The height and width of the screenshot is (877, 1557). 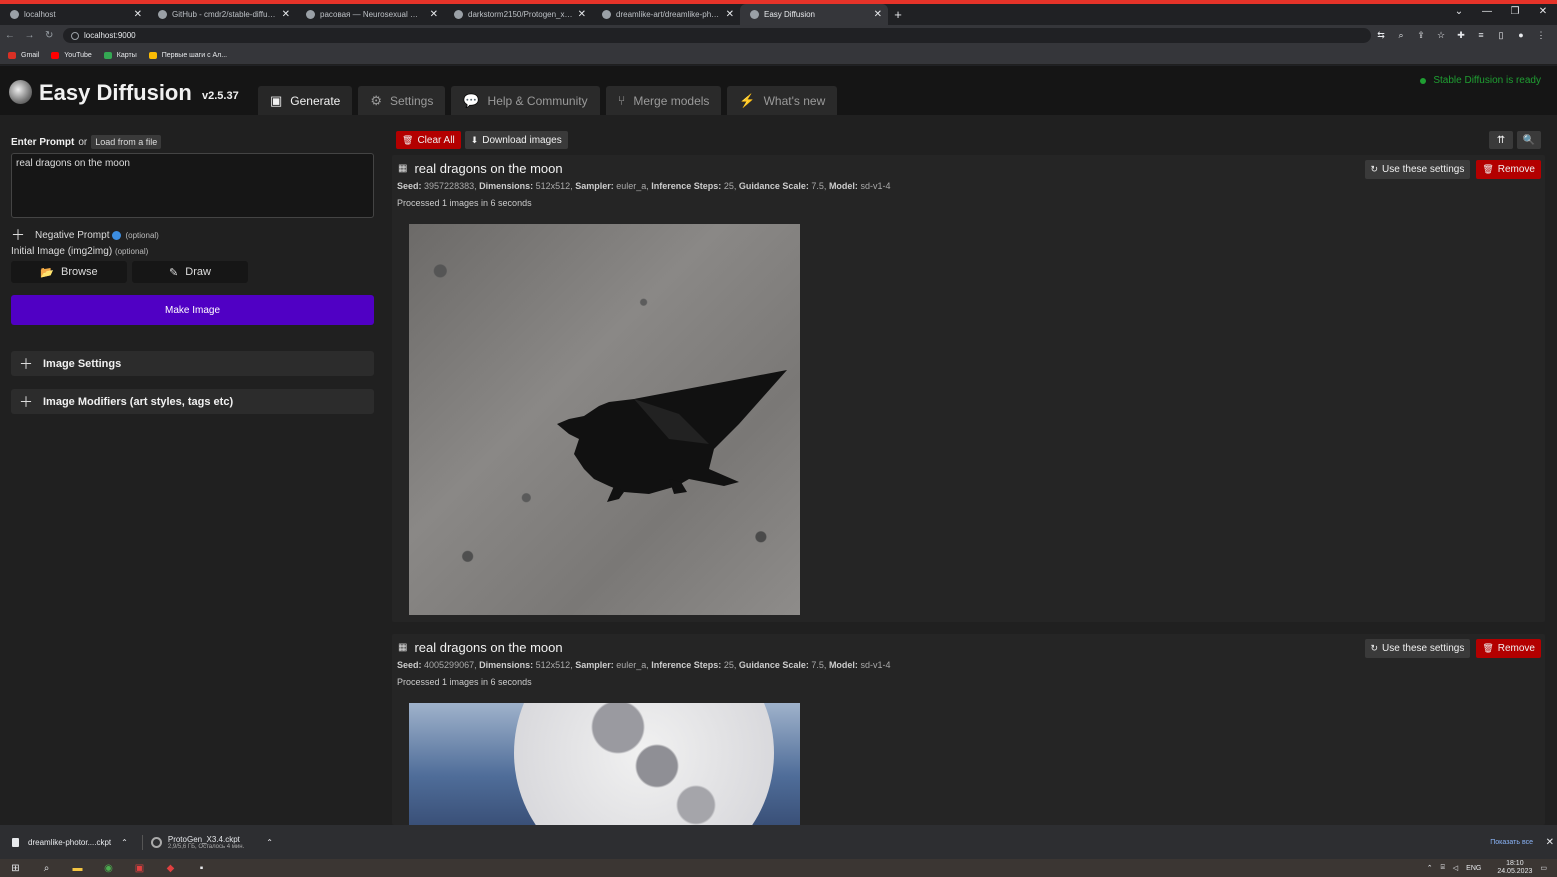 I want to click on nav-tab-label: Settings, so click(x=412, y=100).